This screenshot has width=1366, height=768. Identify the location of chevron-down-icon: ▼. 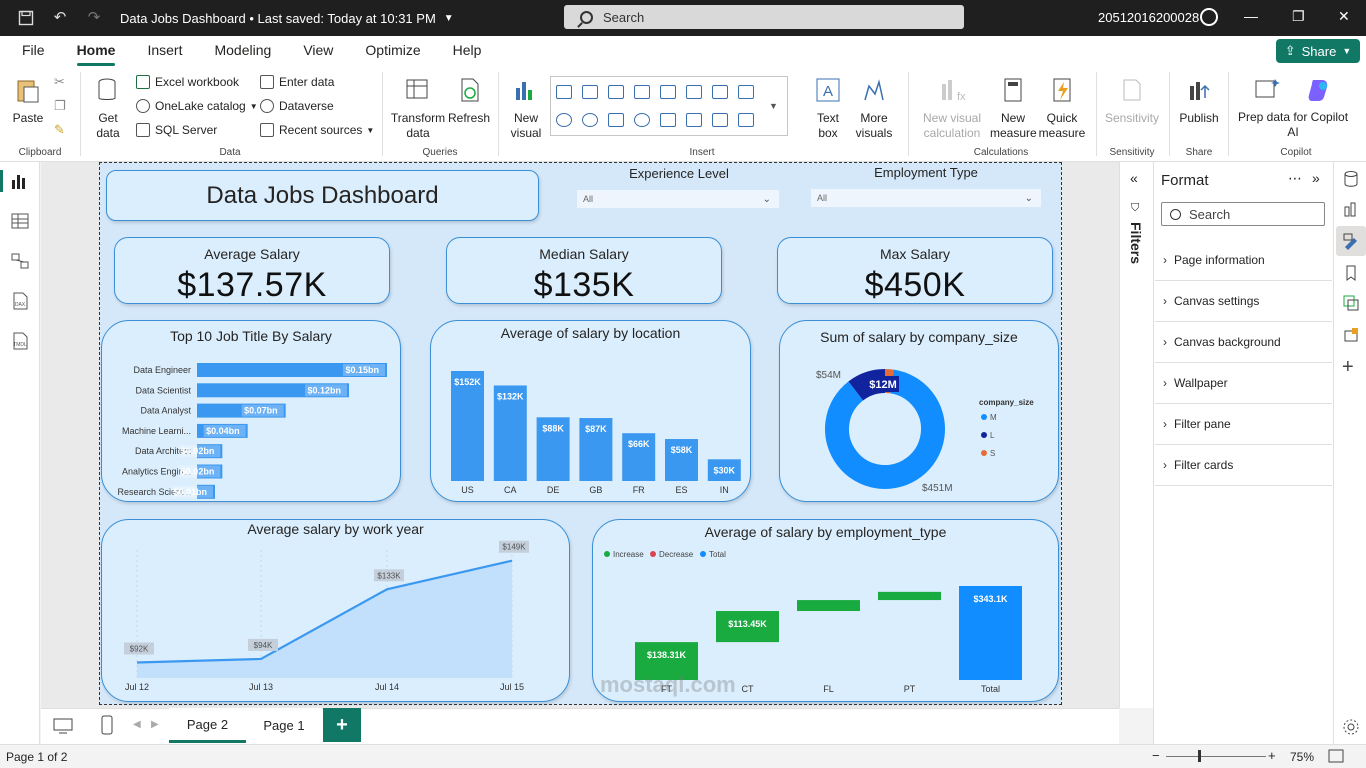
(449, 18).